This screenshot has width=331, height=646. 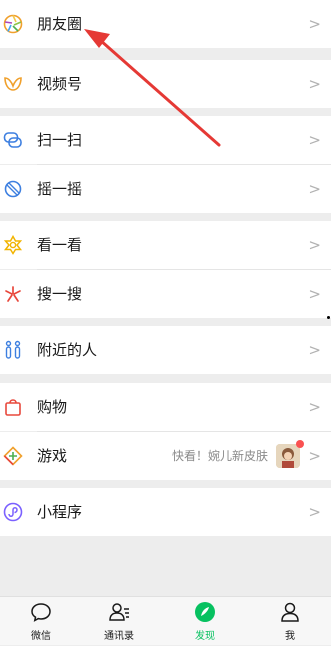 I want to click on bottom-tab-bar: 微信 通讯录 发现 我, so click(x=165, y=620).